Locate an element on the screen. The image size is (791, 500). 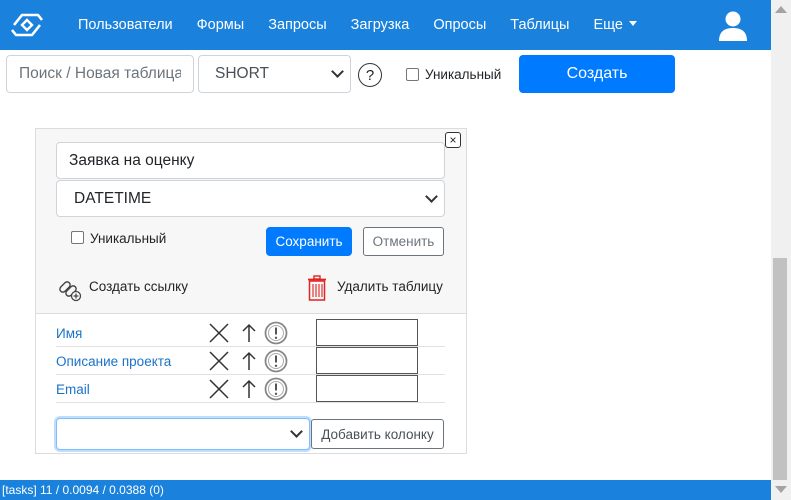
column-link-description: Описание проекта is located at coordinates (113, 361).